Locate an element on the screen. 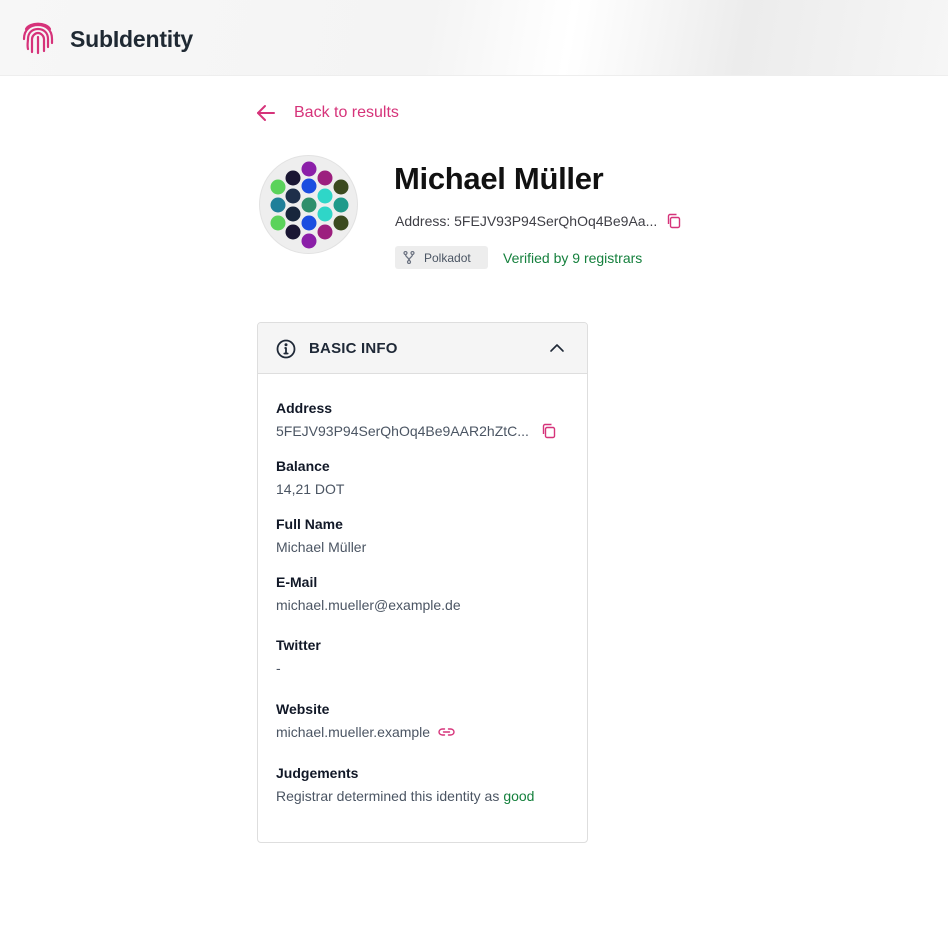 The width and height of the screenshot is (948, 936). basic-info-title: BASIC INFO is located at coordinates (353, 348).